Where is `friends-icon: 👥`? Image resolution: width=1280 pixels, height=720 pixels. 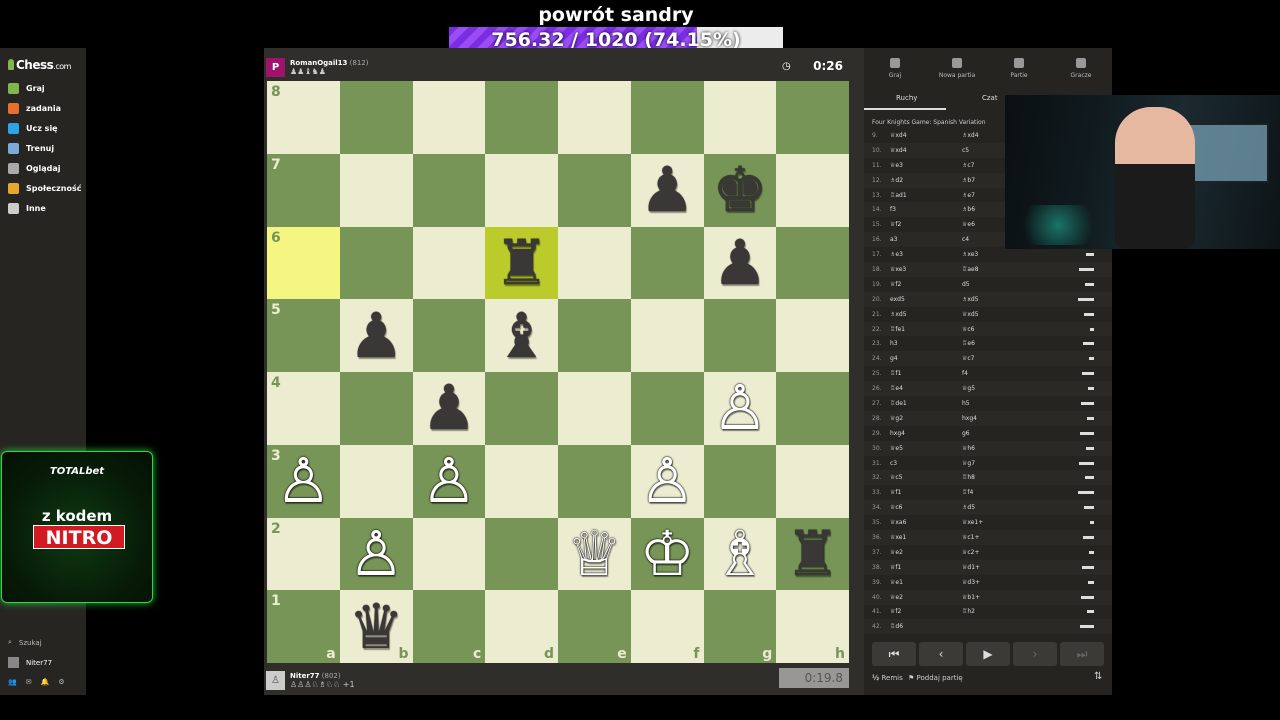
friends-icon: 👥 is located at coordinates (12, 682).